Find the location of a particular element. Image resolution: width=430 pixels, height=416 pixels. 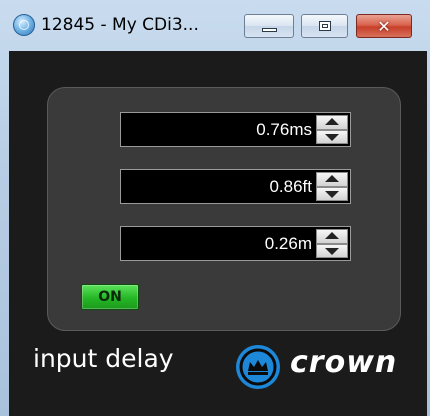

delay-m-value: 0.26m is located at coordinates (288, 243).